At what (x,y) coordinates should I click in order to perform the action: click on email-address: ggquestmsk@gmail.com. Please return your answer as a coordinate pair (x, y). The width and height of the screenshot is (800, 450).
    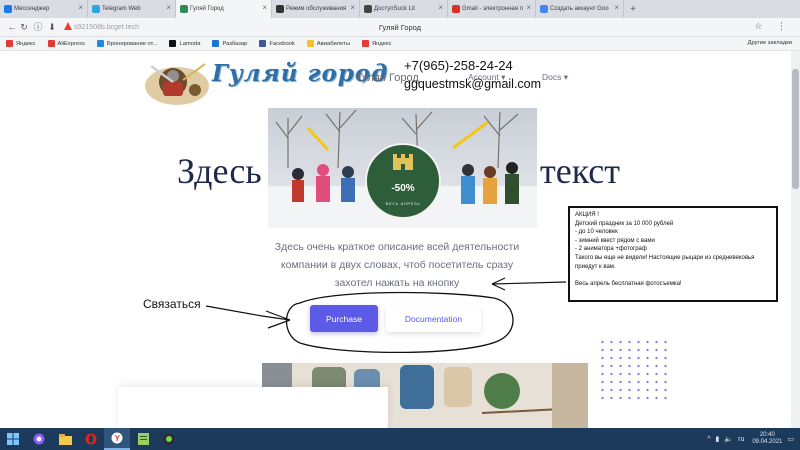
    Looking at the image, I should click on (473, 84).